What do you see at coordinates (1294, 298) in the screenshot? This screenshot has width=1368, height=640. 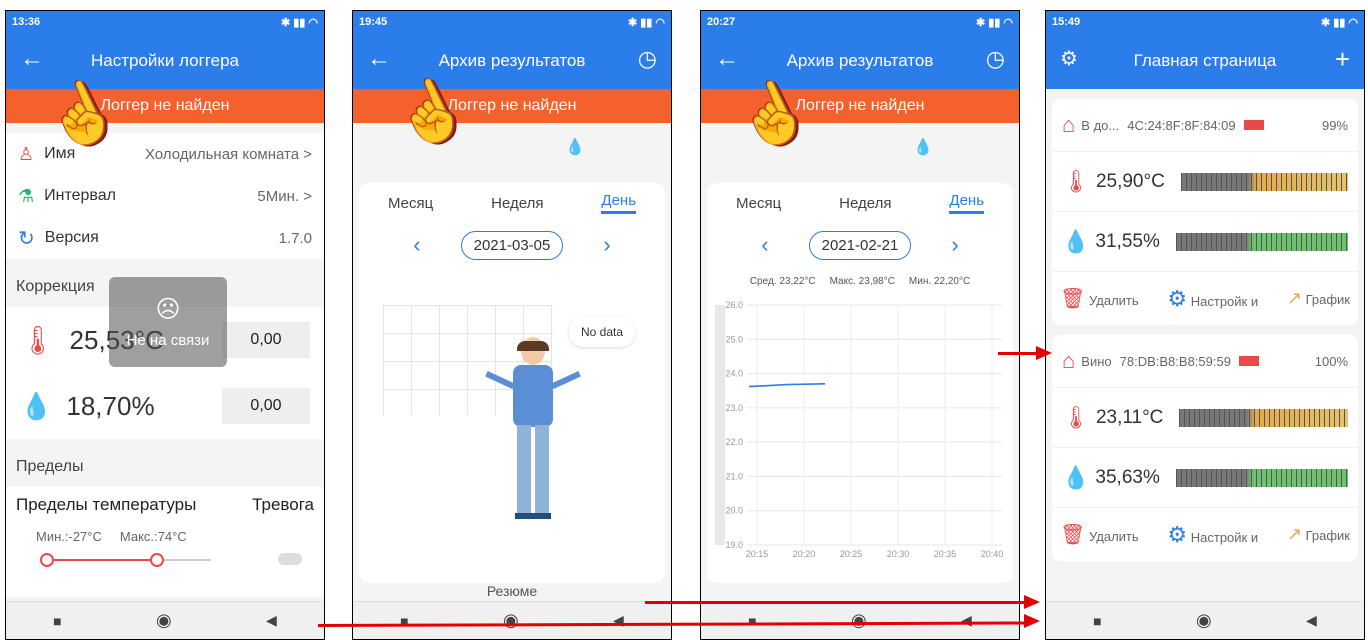 I see `chart-icon: ↗` at bounding box center [1294, 298].